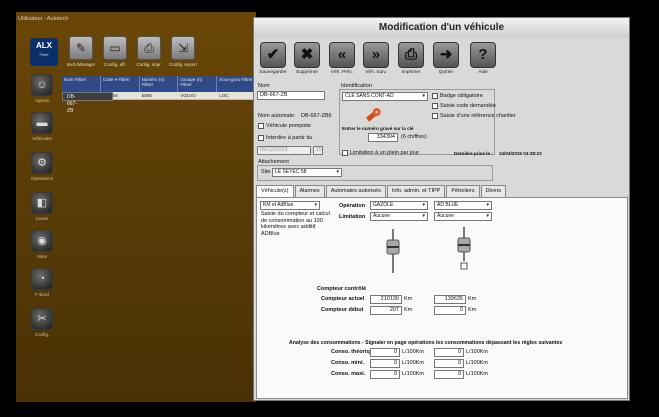 Image resolution: width=659 pixels, height=417 pixels. What do you see at coordinates (236, 84) in the screenshot?
I see `grid-header-cell: Sous-grou Filtrer` at bounding box center [236, 84].